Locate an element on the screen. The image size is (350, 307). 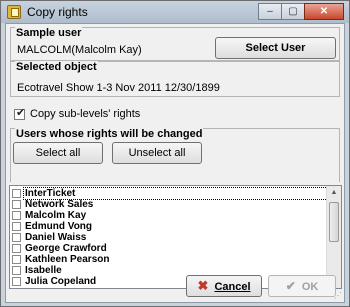
cancel-button: ✖ Cancel is located at coordinates (224, 286).